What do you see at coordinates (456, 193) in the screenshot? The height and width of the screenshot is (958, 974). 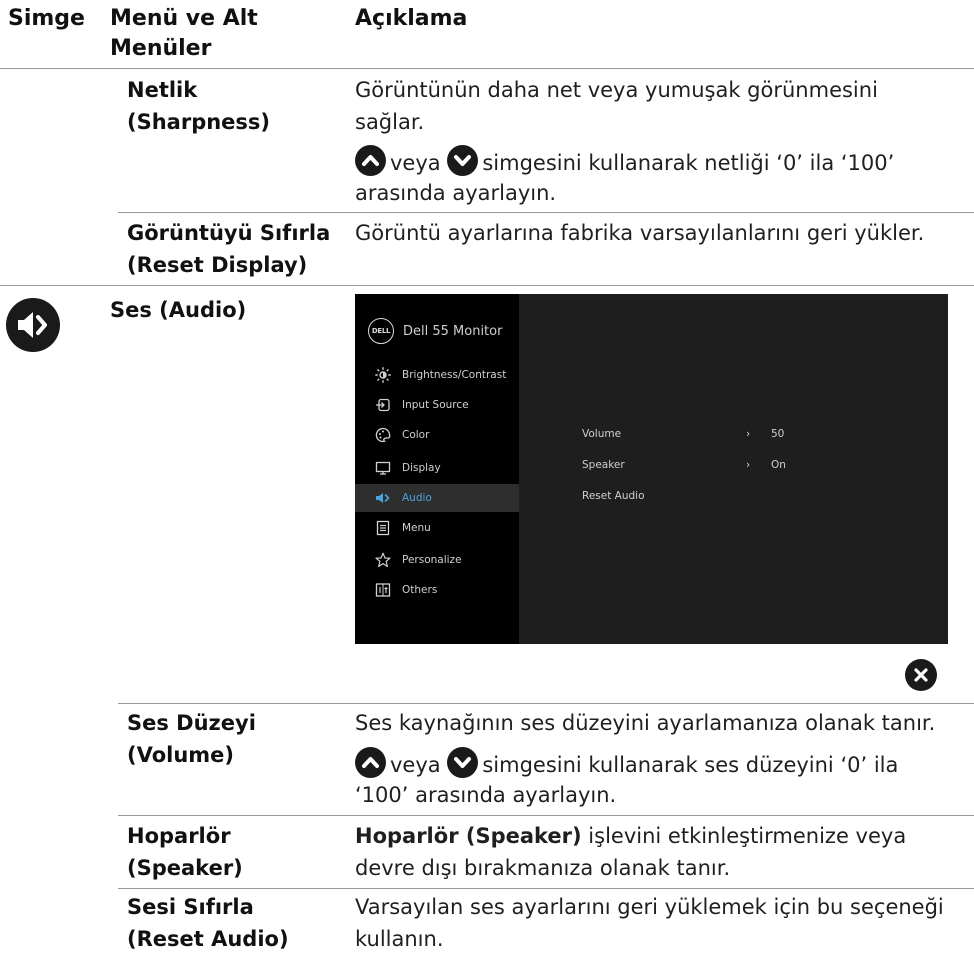 I see `sharpness-adjust-line2: arasında ayarlayın.` at bounding box center [456, 193].